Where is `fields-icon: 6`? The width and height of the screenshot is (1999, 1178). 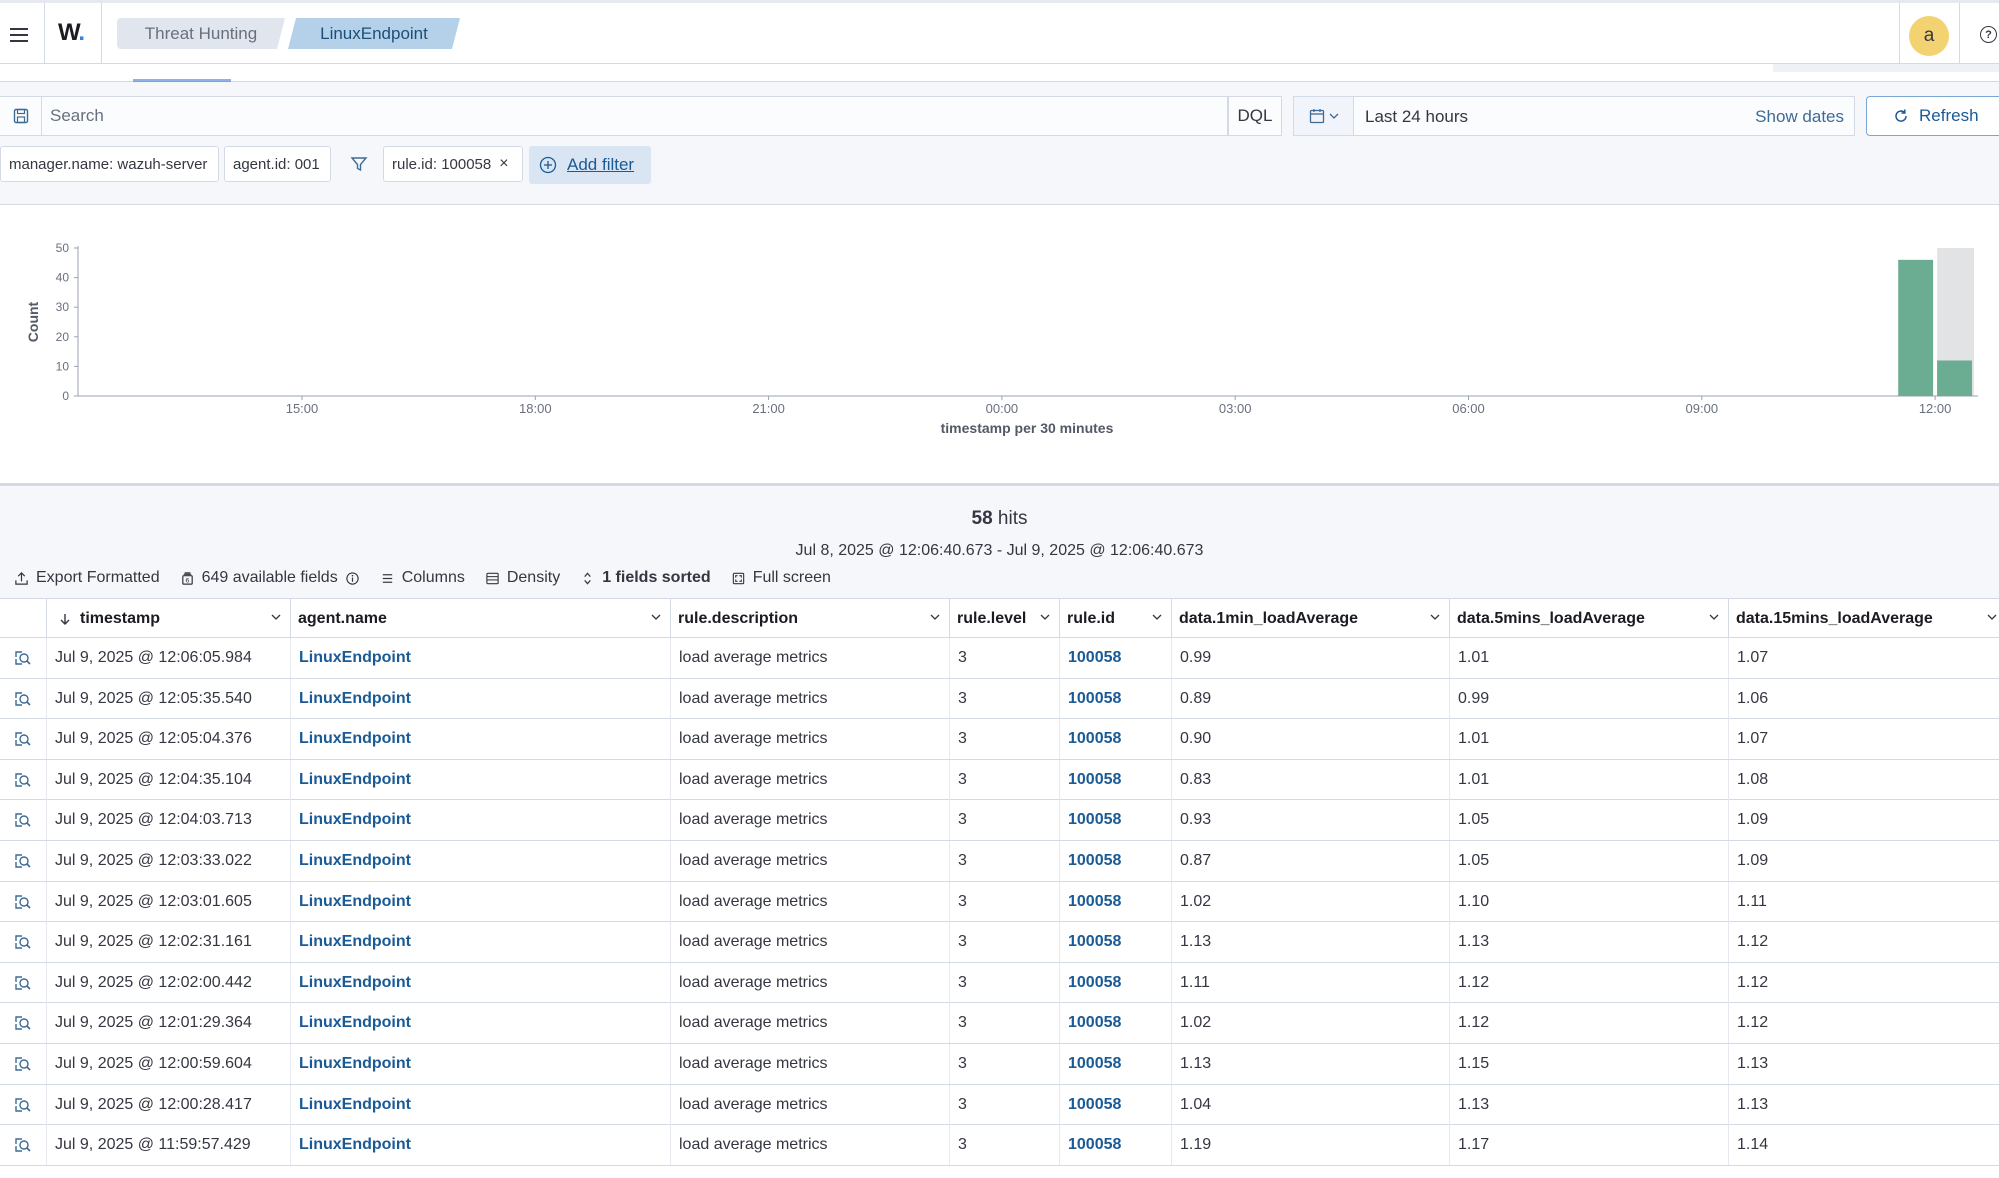 fields-icon: 6 is located at coordinates (187, 578).